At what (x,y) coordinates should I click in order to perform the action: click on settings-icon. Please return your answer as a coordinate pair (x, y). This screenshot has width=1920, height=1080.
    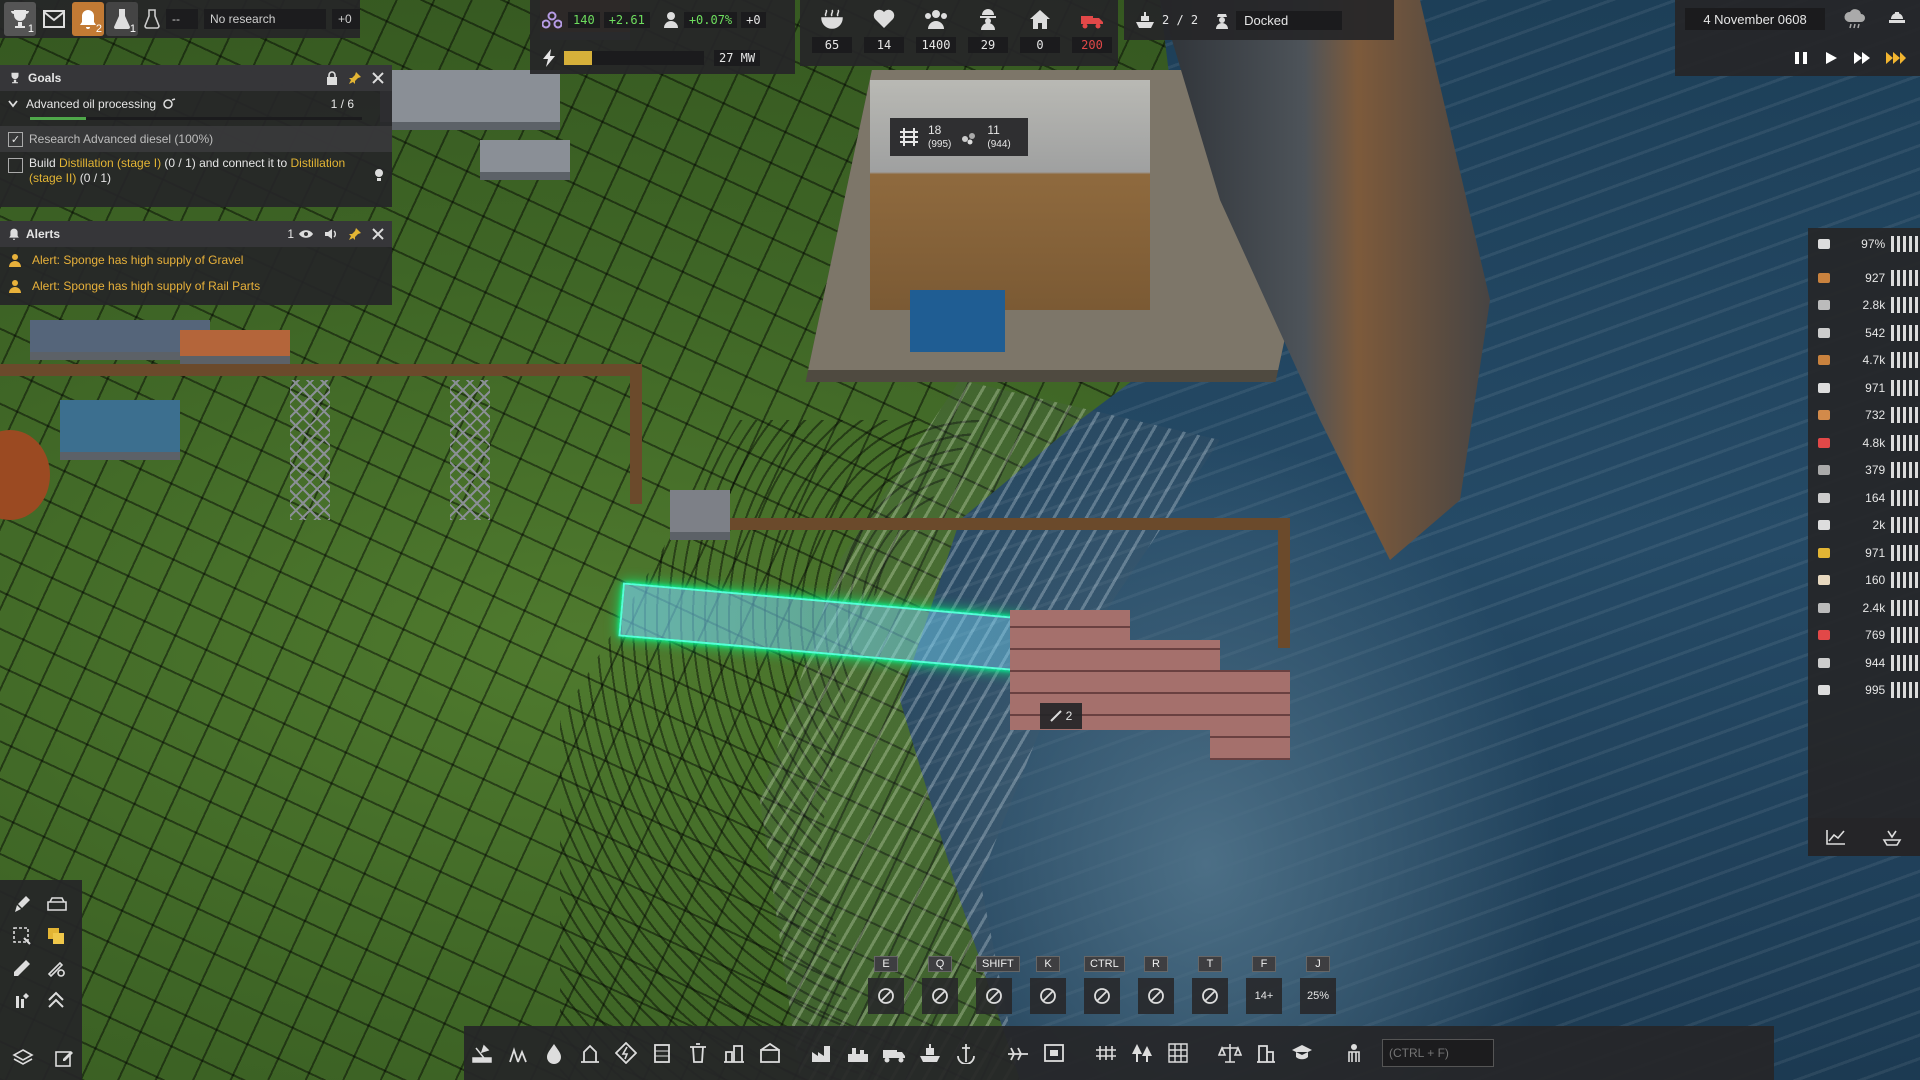
    Looking at the image, I should click on (1897, 19).